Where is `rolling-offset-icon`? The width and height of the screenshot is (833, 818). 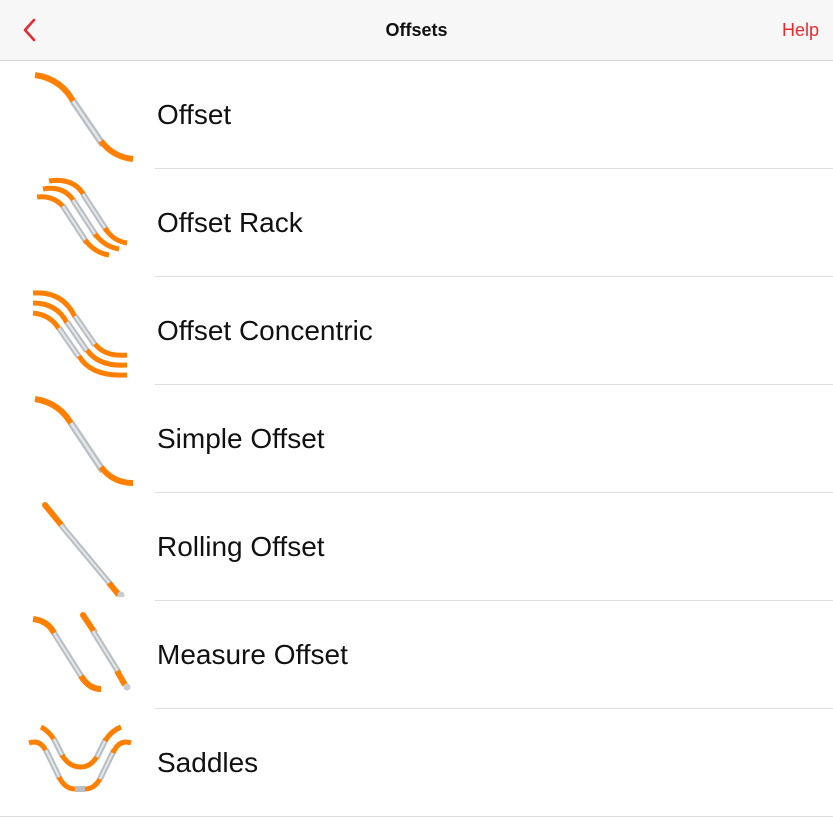
rolling-offset-icon is located at coordinates (83, 549).